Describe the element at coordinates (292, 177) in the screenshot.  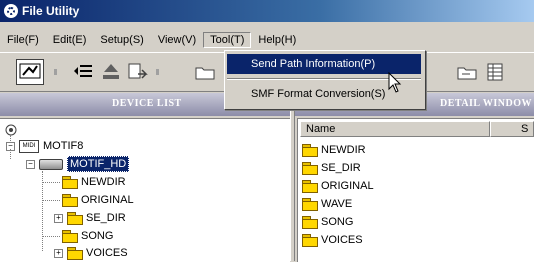
I see `pane-splitter` at that location.